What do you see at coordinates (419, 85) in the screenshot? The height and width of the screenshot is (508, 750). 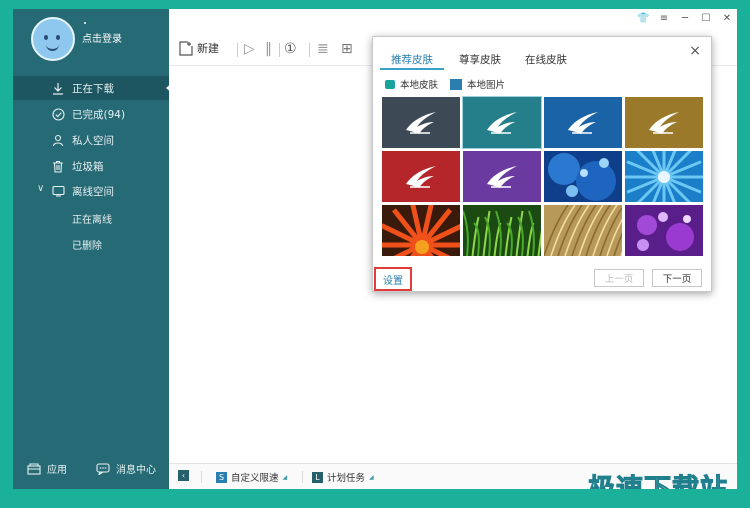 I see `local-skin-label: 本地皮肤` at bounding box center [419, 85].